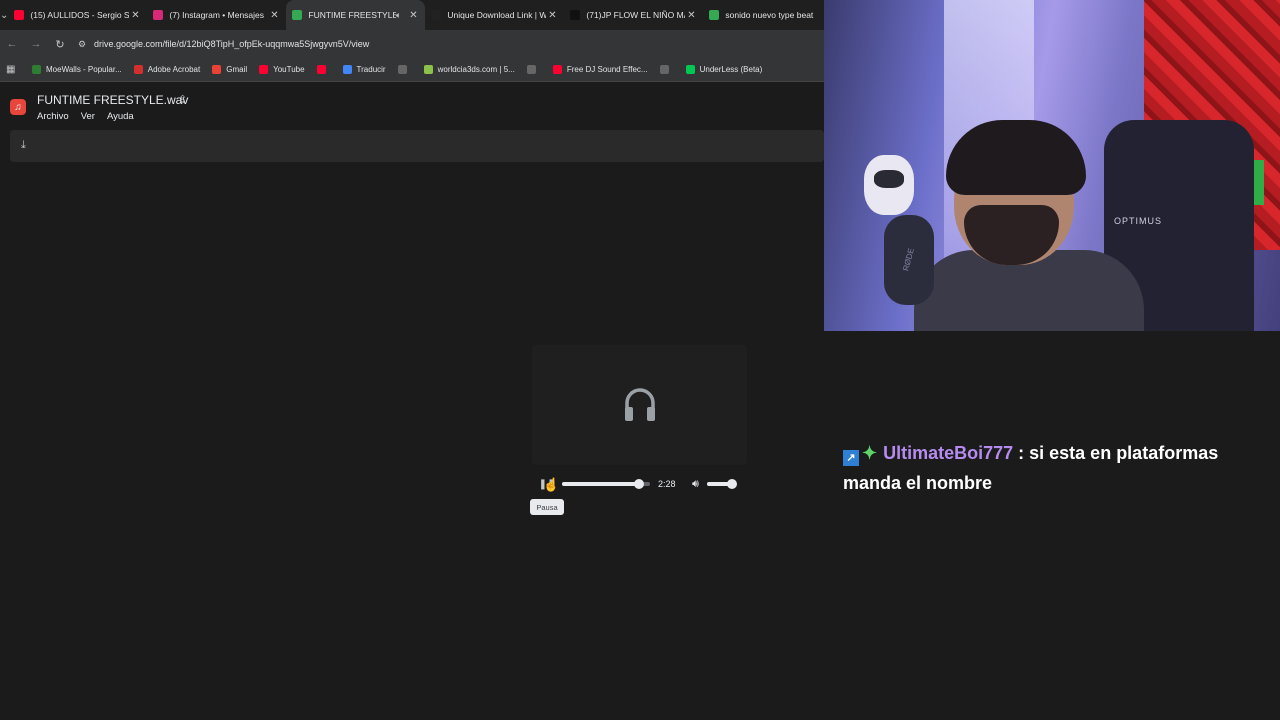 This screenshot has height=720, width=1280. What do you see at coordinates (19, 15) in the screenshot?
I see `youtube-icon` at bounding box center [19, 15].